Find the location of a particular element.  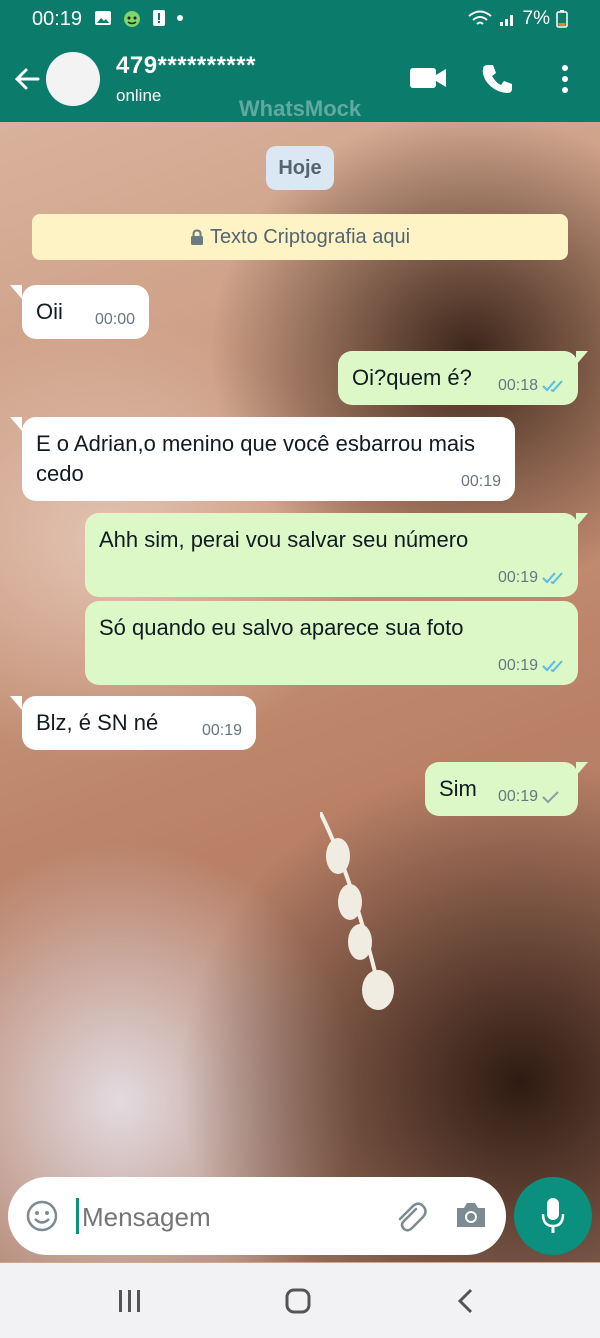

gallery-icon is located at coordinates (103, 18).